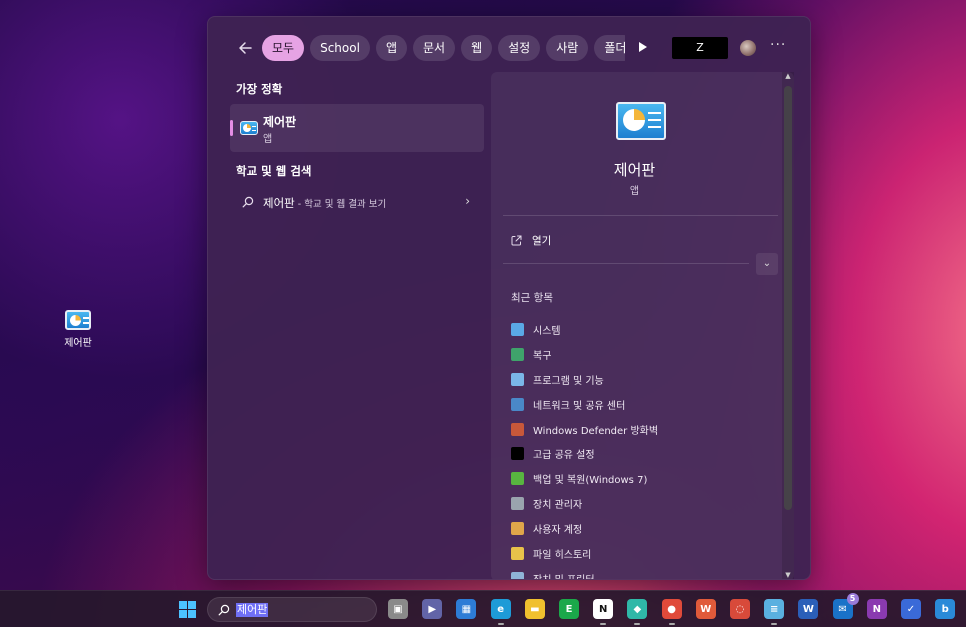 The width and height of the screenshot is (966, 627). I want to click on taskbar-file-explorer-icon: ▬, so click(534, 609).